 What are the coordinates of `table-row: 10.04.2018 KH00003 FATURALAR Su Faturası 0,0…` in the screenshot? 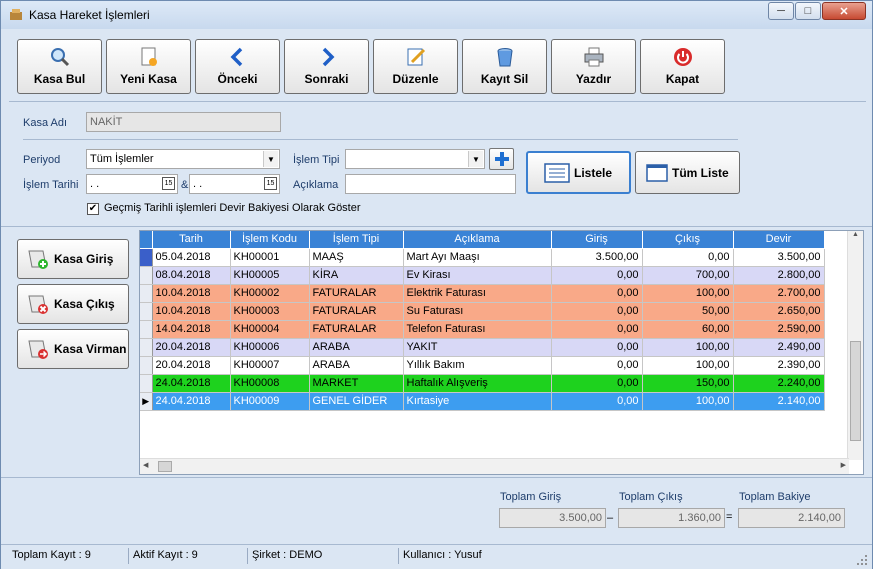 It's located at (482, 311).